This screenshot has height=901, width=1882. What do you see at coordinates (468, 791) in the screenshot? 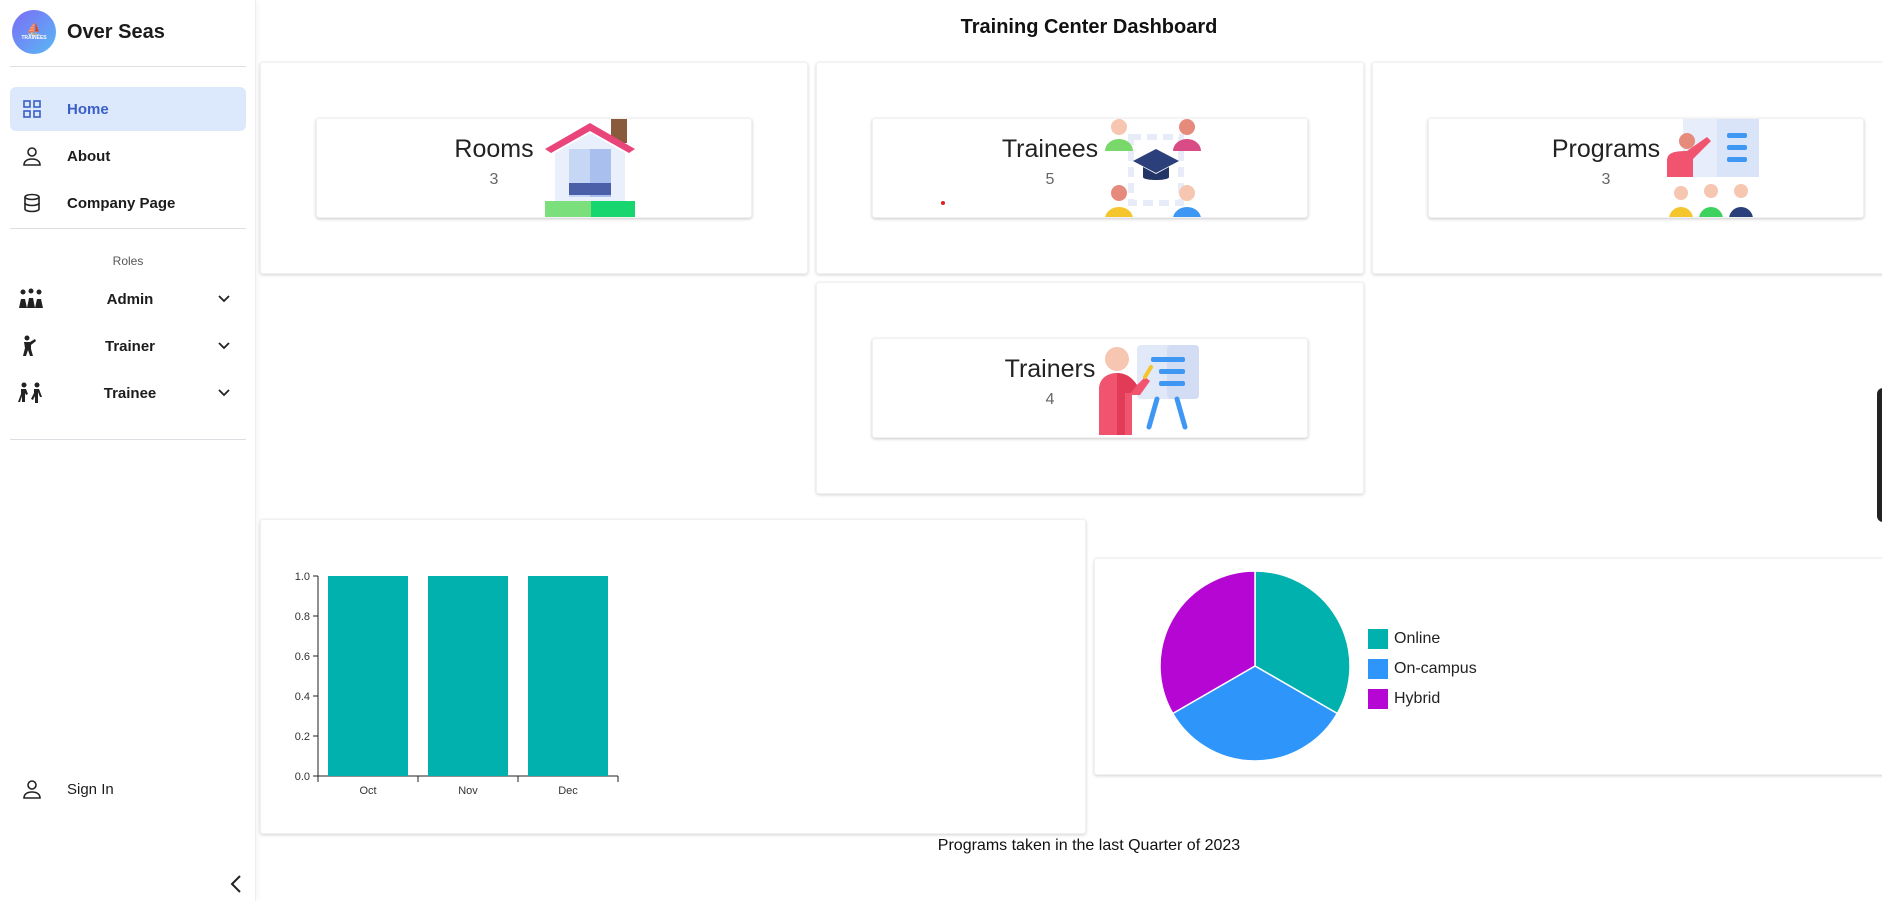
I see `x-tick-label: Nov` at bounding box center [468, 791].